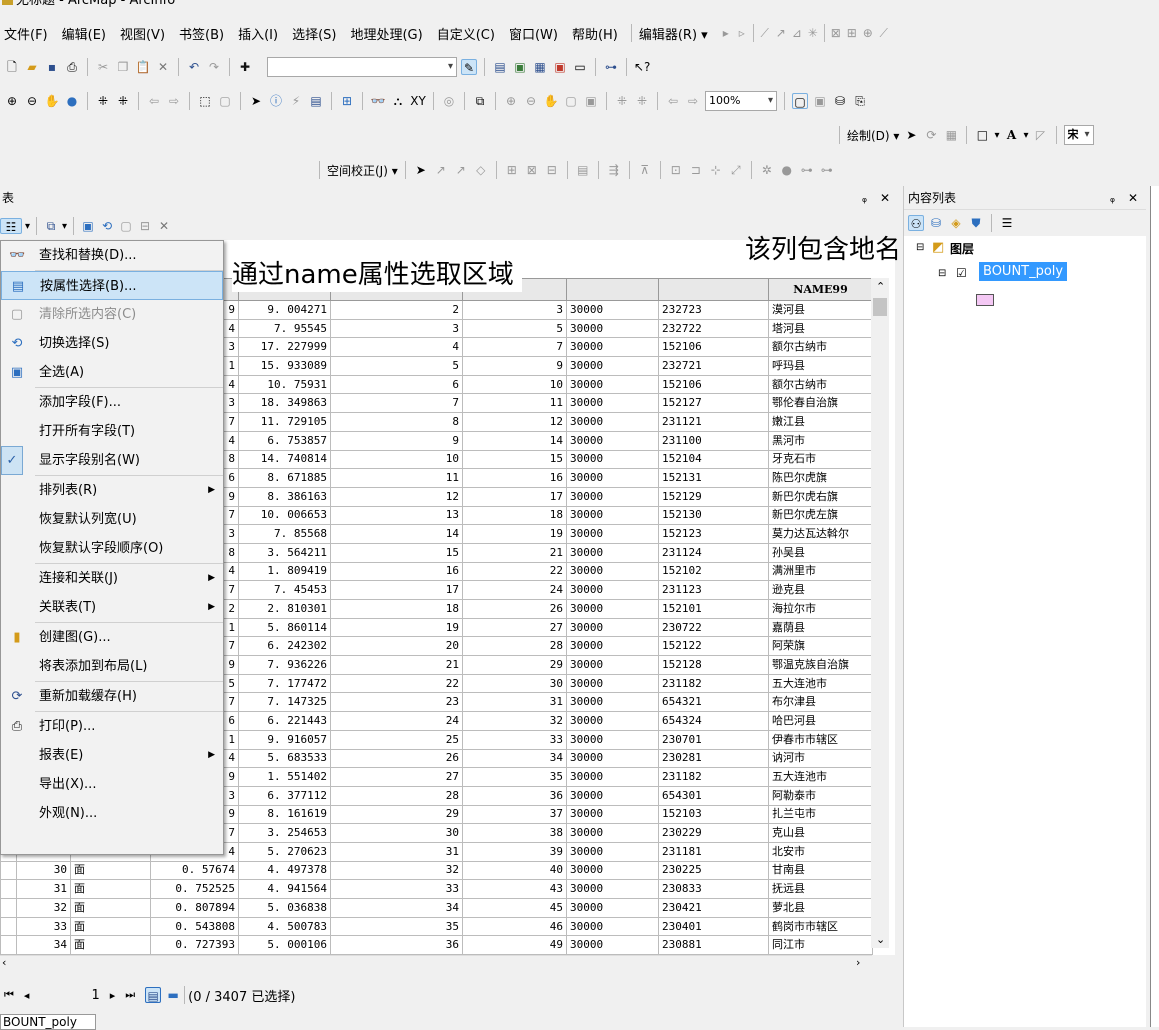  Describe the element at coordinates (12, 101) in the screenshot. I see `zoom-in-icon: ⊕` at that location.